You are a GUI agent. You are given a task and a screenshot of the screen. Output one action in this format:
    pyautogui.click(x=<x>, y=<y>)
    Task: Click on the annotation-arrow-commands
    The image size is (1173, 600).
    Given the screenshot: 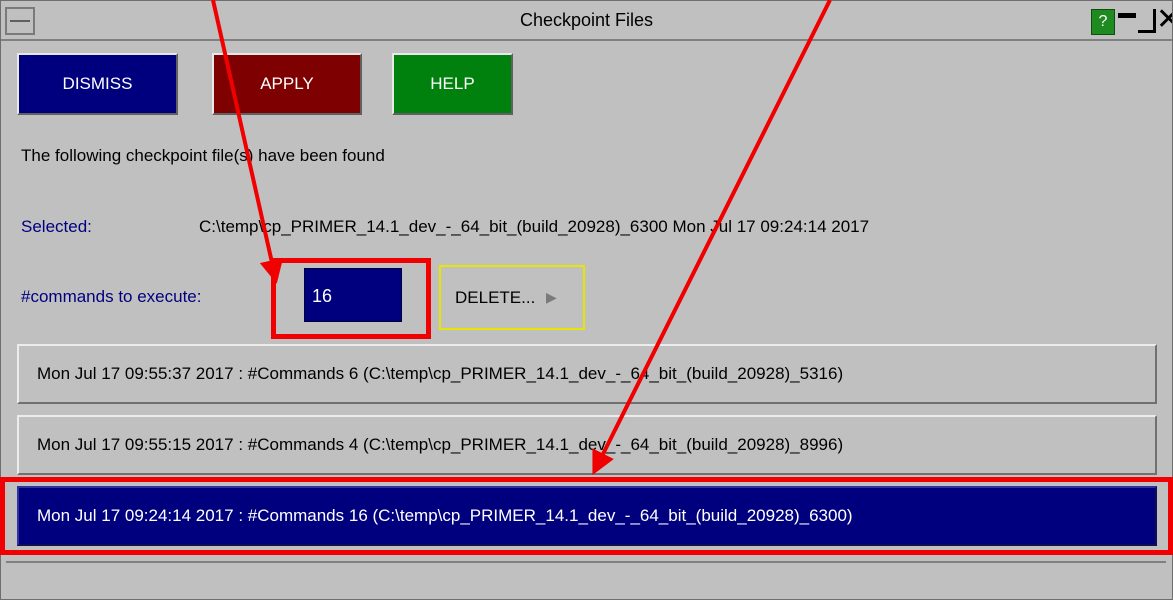 What is the action you would take?
    pyautogui.click(x=247, y=142)
    